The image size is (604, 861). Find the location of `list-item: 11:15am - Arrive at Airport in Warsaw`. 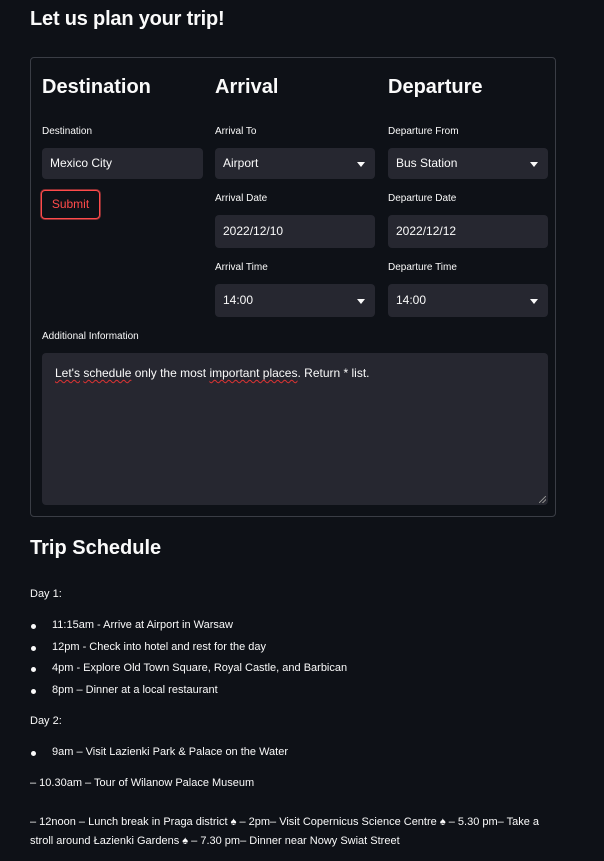

list-item: 11:15am - Arrive at Airport in Warsaw is located at coordinates (142, 625).